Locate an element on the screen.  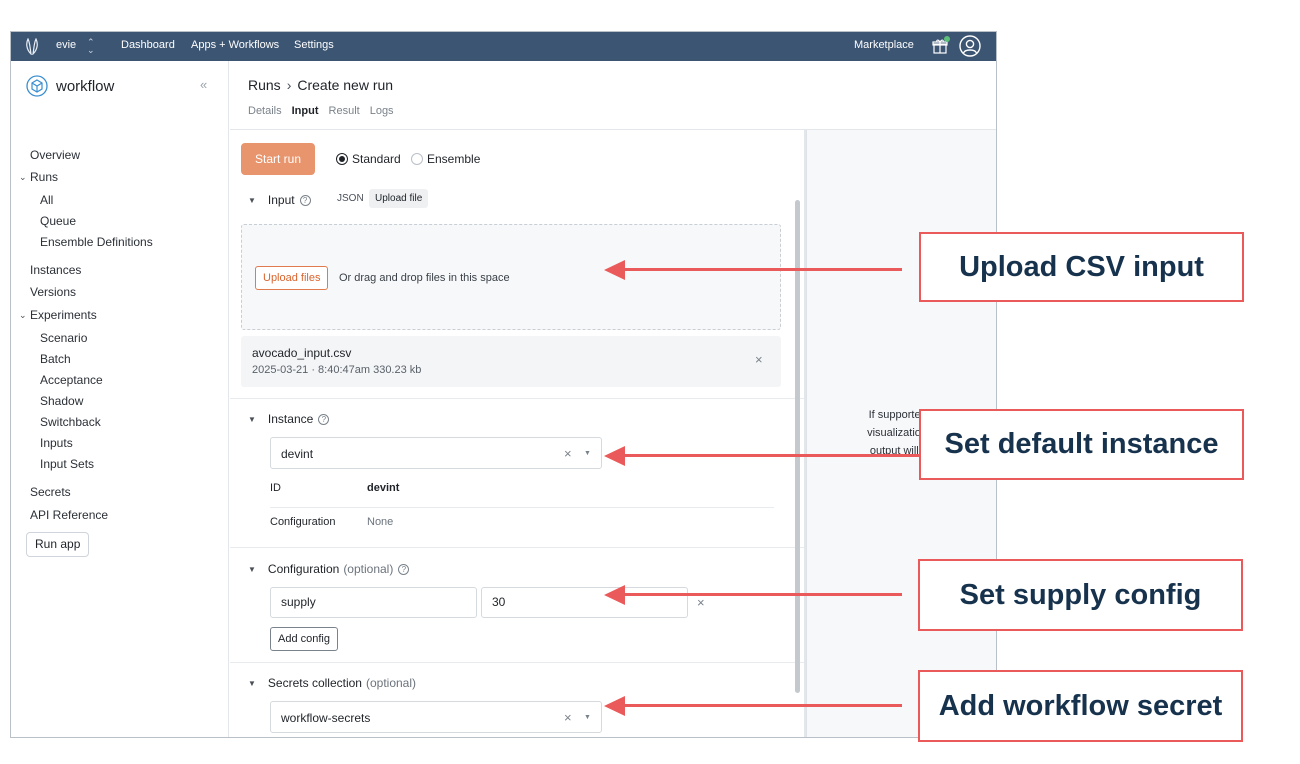
sidebar-item-experiments: Experiments is located at coordinates (63, 315).